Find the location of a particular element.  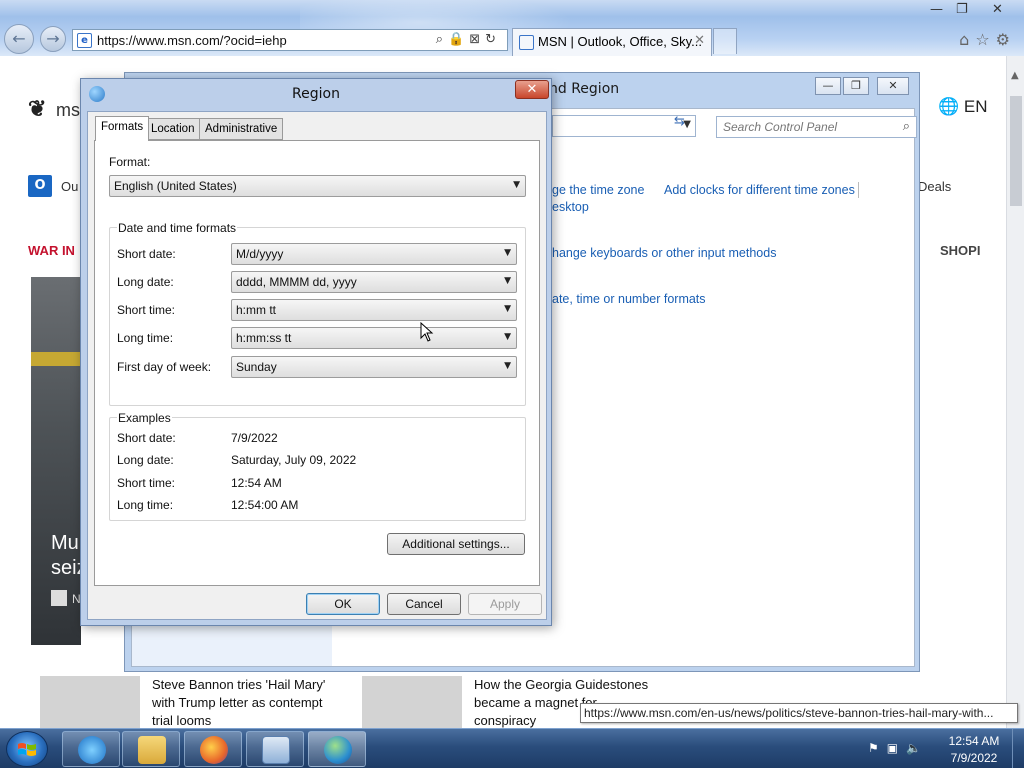

tab-msn: MSN | Outlook, Office, Sky... ✕ is located at coordinates (612, 42).